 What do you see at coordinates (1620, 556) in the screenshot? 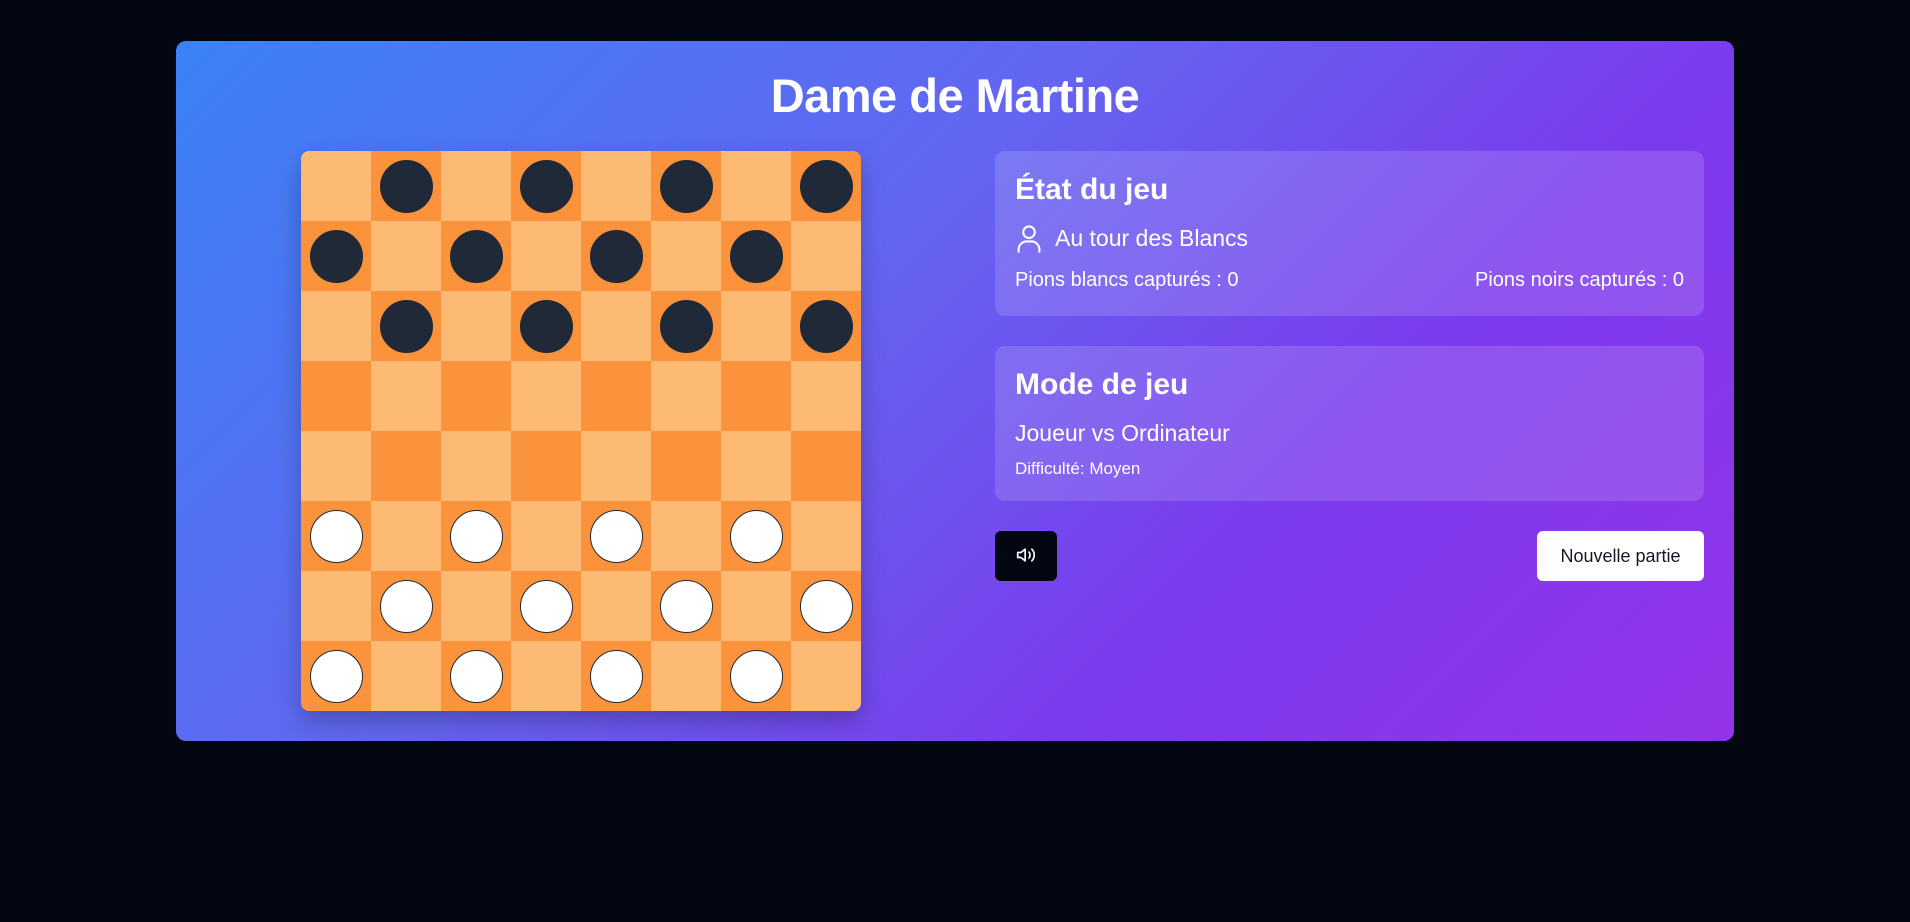
I see `new-game-button: Nouvelle partie` at bounding box center [1620, 556].